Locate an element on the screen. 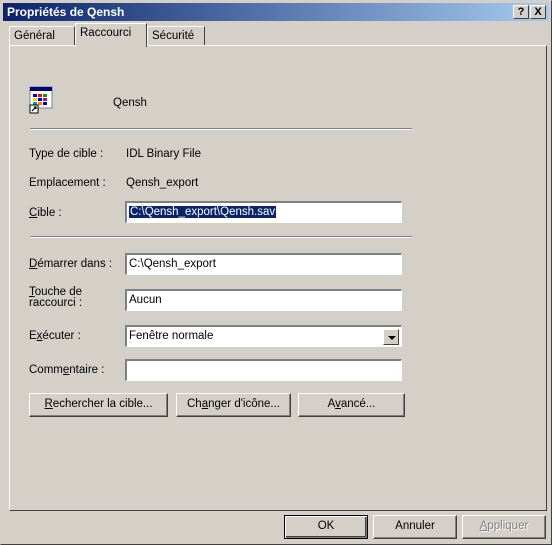 Image resolution: width=552 pixels, height=545 pixels. close-button: X is located at coordinates (538, 12).